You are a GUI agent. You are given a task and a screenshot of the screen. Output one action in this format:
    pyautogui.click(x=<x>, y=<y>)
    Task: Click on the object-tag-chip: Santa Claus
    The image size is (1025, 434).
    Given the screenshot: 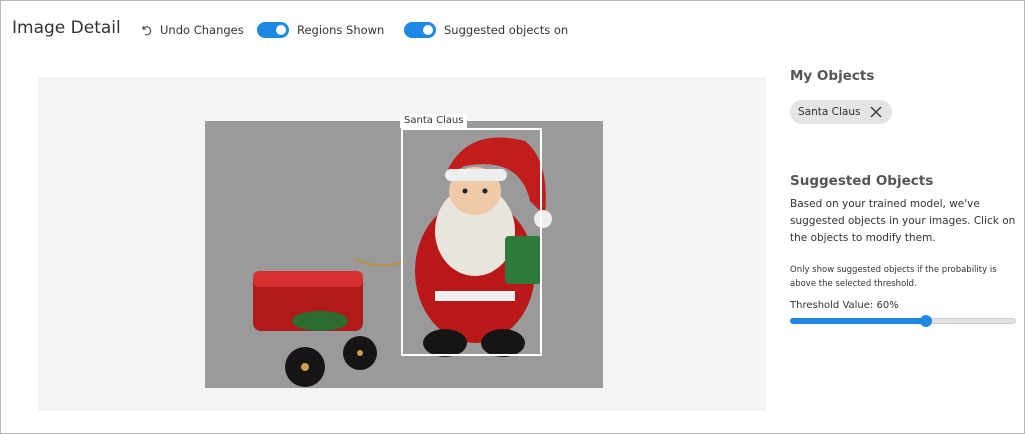 What is the action you would take?
    pyautogui.click(x=841, y=112)
    